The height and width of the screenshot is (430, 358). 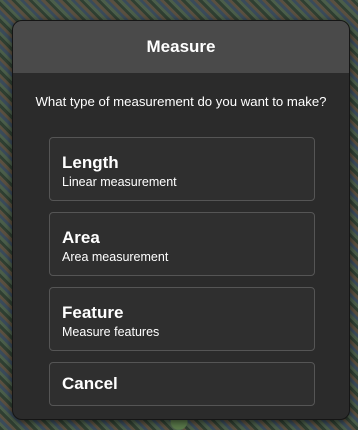 What do you see at coordinates (119, 182) in the screenshot?
I see `option-subtitle: Linear measurement` at bounding box center [119, 182].